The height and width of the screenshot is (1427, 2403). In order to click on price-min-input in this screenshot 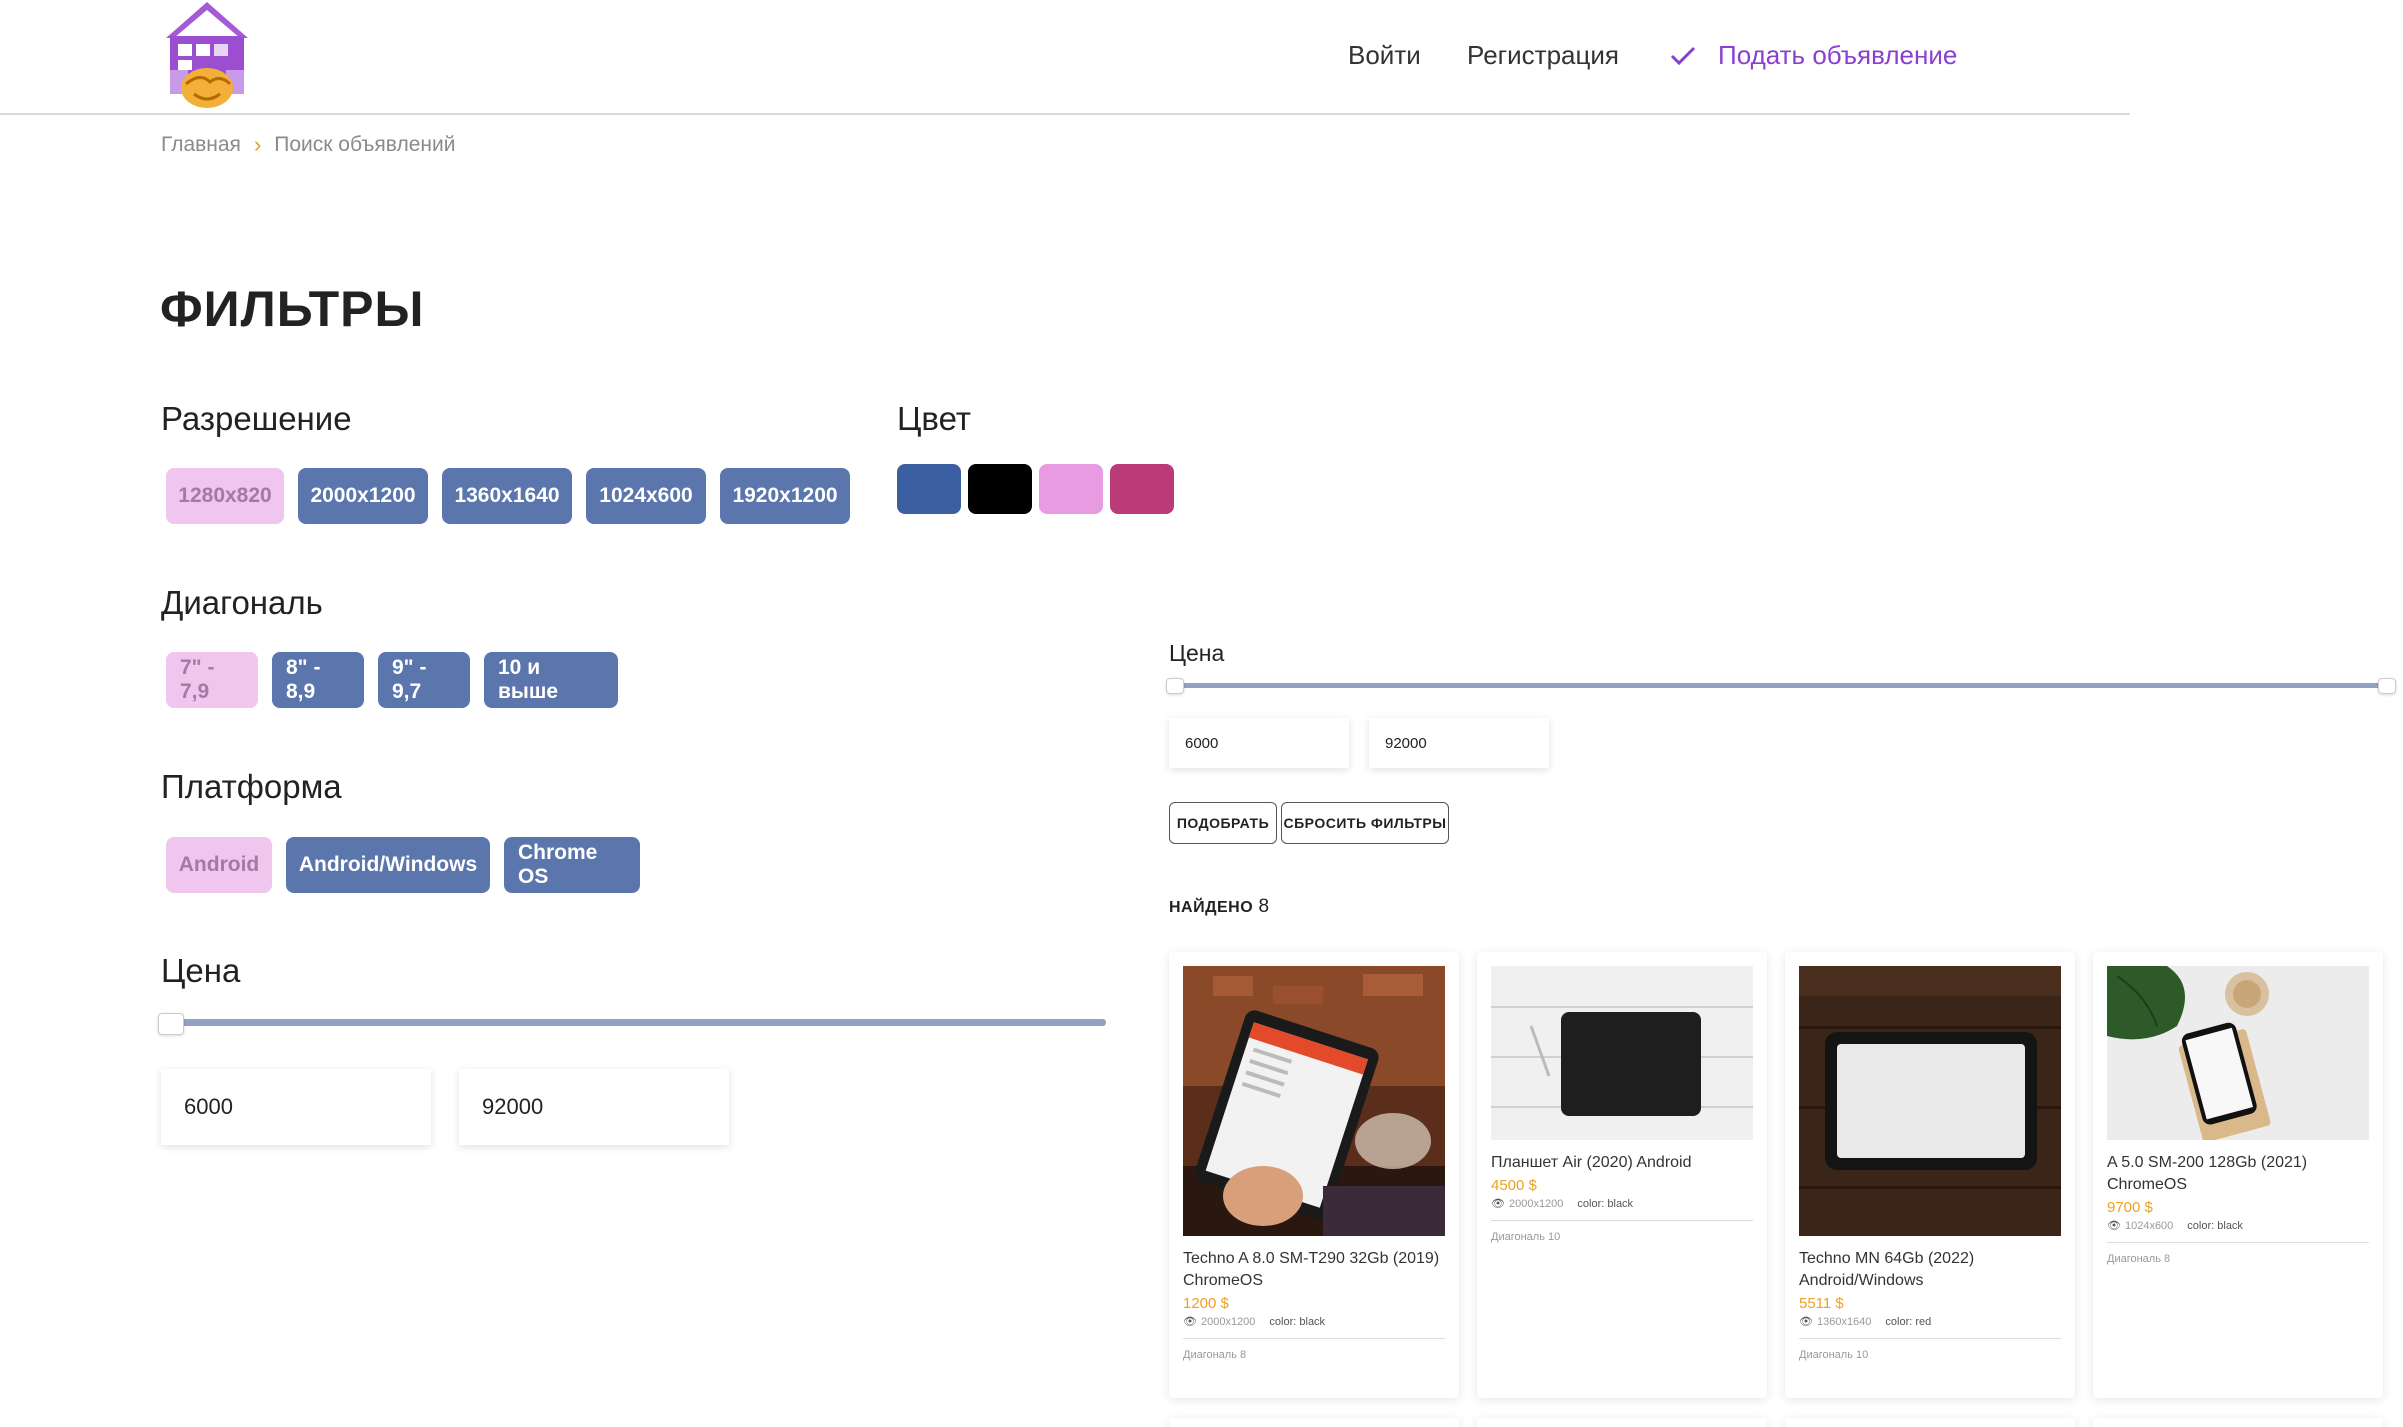, I will do `click(296, 1107)`.